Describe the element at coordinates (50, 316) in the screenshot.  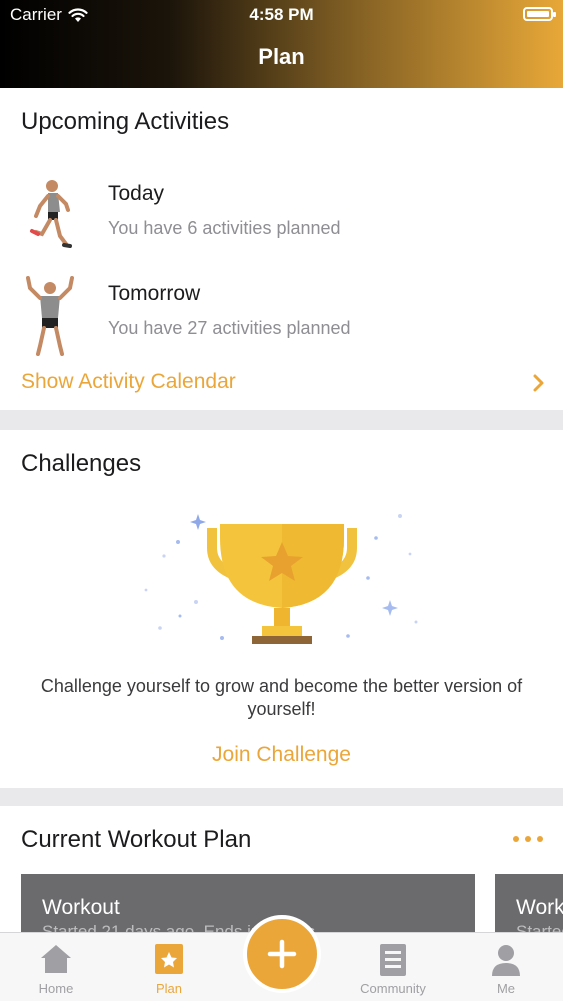
I see `jumping-jack-avatar-icon` at that location.